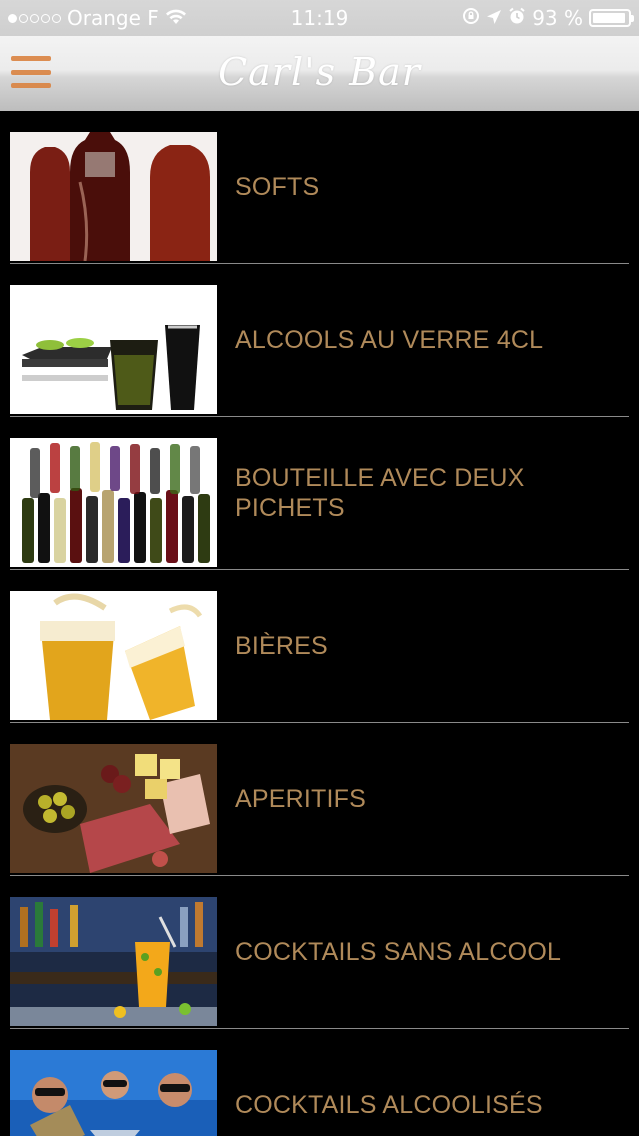 The image size is (639, 1136). What do you see at coordinates (494, 18) in the screenshot?
I see `location-arrow-icon` at bounding box center [494, 18].